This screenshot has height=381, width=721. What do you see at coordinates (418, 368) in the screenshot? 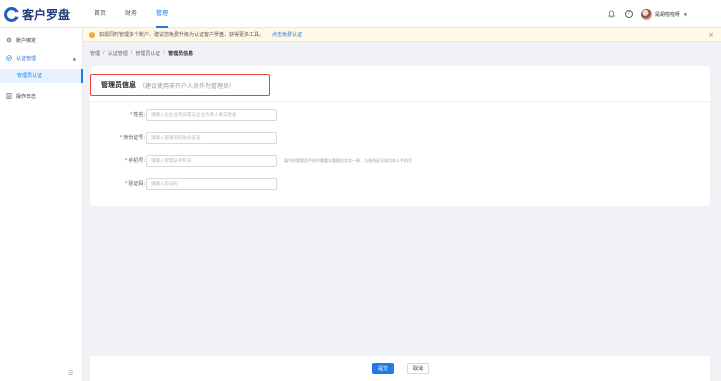
I see `cancel-button: 取消` at bounding box center [418, 368].